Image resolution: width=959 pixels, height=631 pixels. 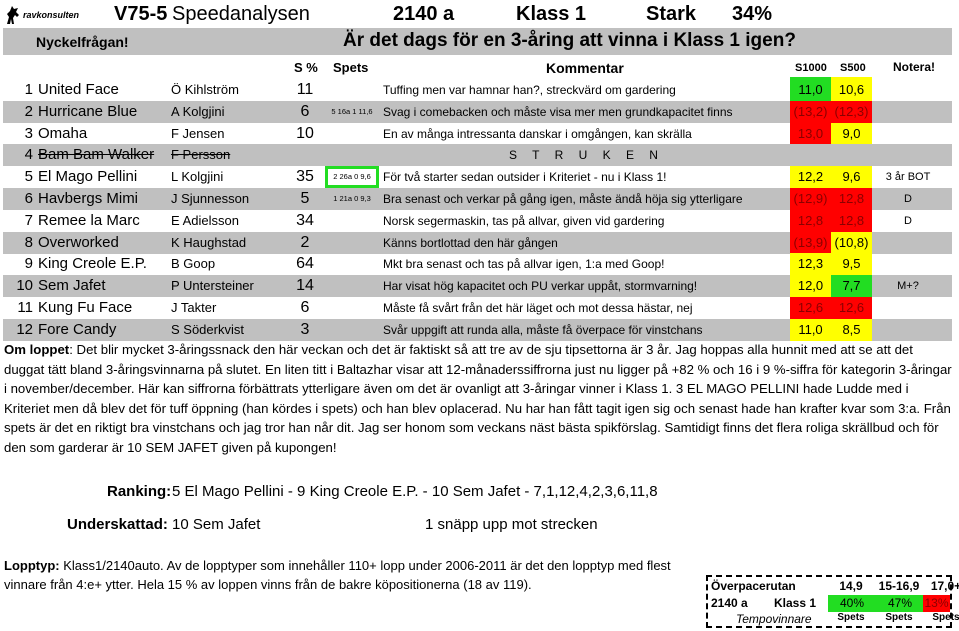 What do you see at coordinates (936, 603) in the screenshot?
I see `overpace-percent: 13%` at bounding box center [936, 603].